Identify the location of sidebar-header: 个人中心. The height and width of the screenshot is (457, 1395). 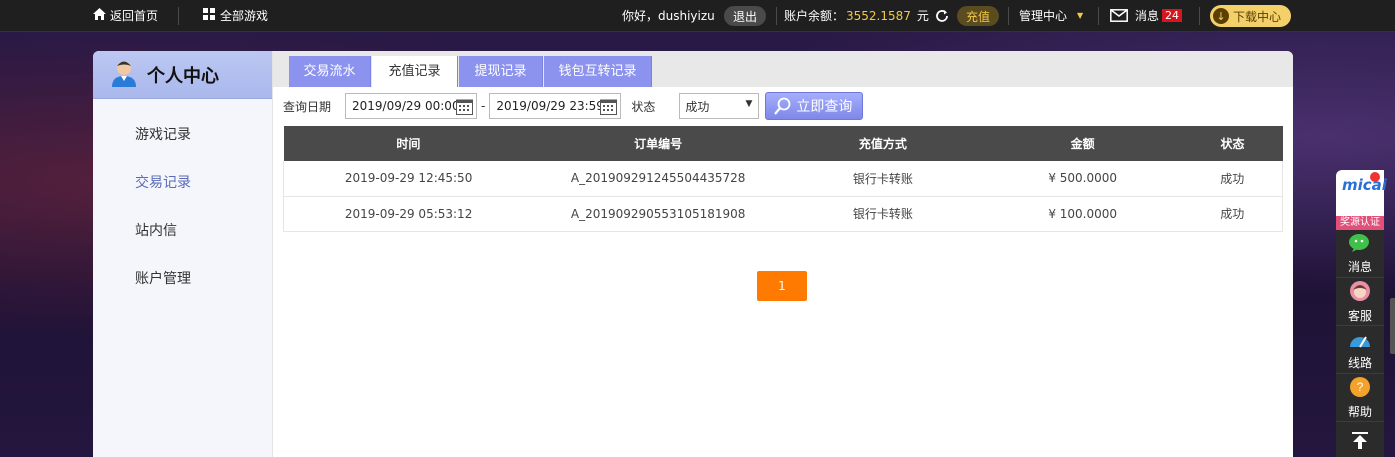
(182, 75).